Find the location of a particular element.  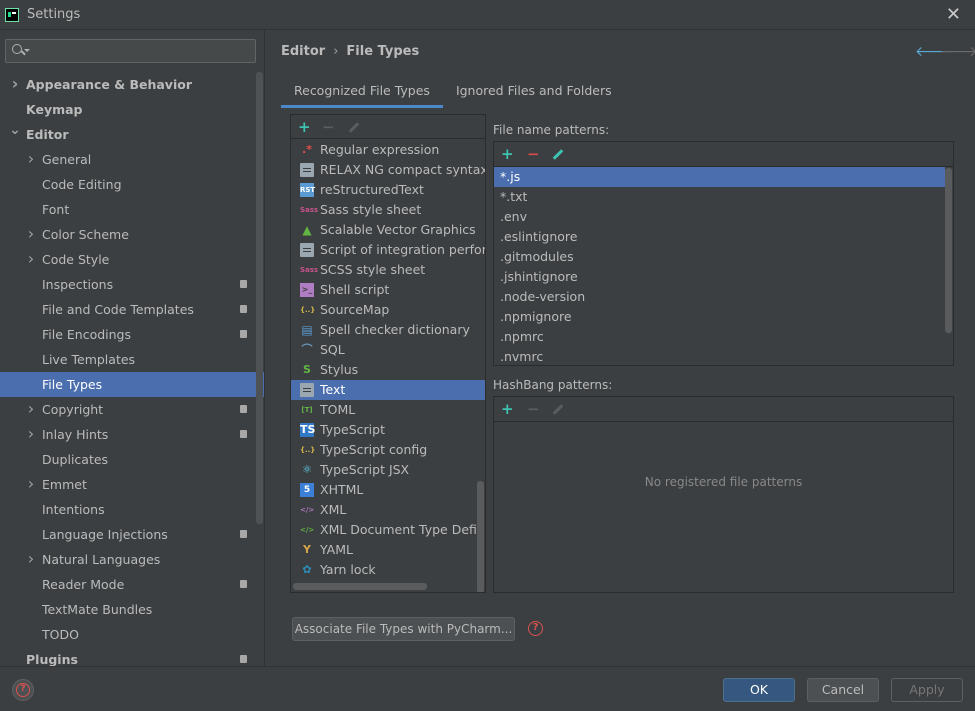

sidebar-item-inspections: Inspections is located at coordinates (132, 284).